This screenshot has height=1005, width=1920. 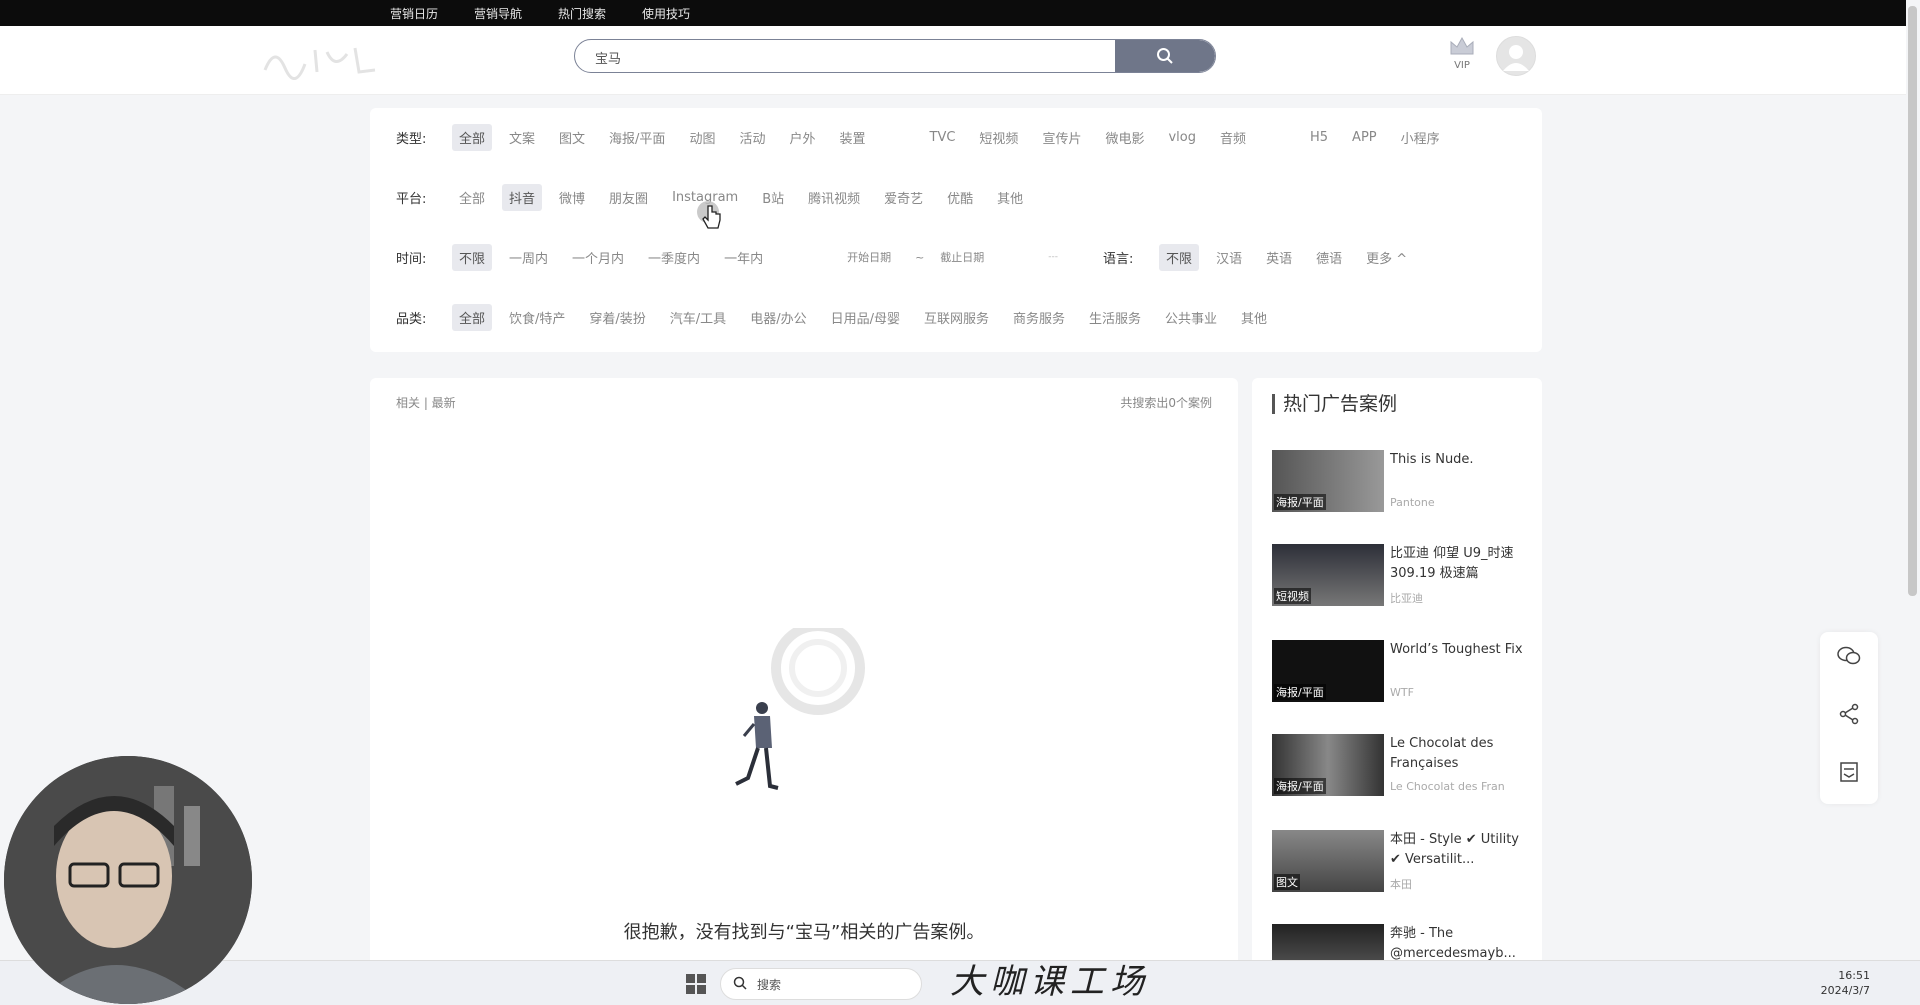 What do you see at coordinates (1115, 317) in the screenshot?
I see `filter-category-life: 生活服务` at bounding box center [1115, 317].